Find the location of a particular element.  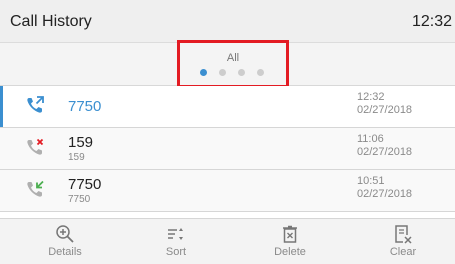

call-time: 10:51 is located at coordinates (371, 181).